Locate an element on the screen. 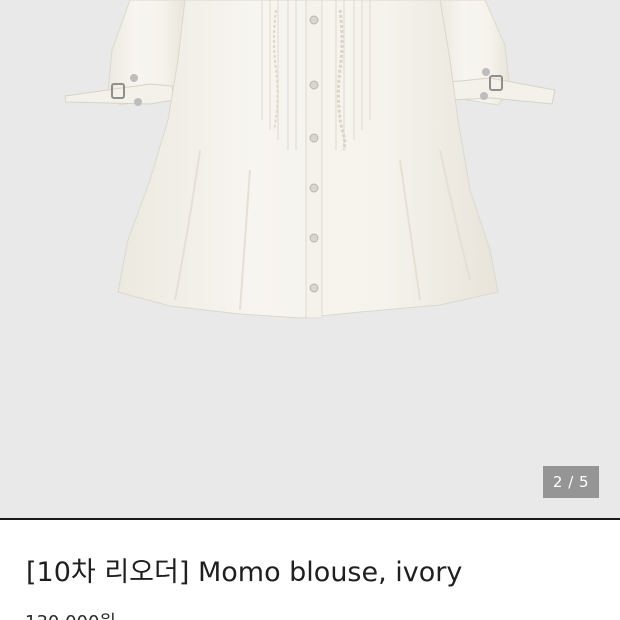 Image resolution: width=620 pixels, height=620 pixels. image-counter-label: 2 / 5 is located at coordinates (571, 482).